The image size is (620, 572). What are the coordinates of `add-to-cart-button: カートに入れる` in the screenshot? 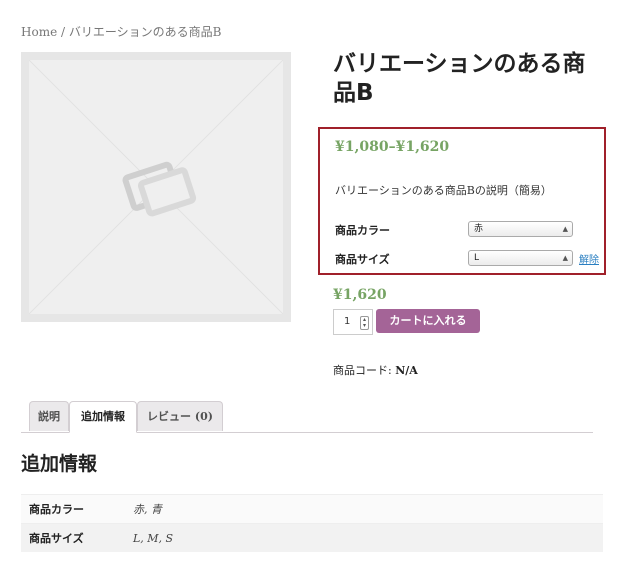 It's located at (428, 321).